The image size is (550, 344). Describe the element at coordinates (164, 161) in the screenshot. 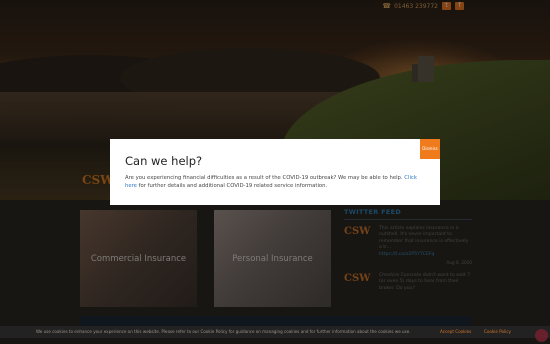

I see `modal-title: Can we help?` at that location.